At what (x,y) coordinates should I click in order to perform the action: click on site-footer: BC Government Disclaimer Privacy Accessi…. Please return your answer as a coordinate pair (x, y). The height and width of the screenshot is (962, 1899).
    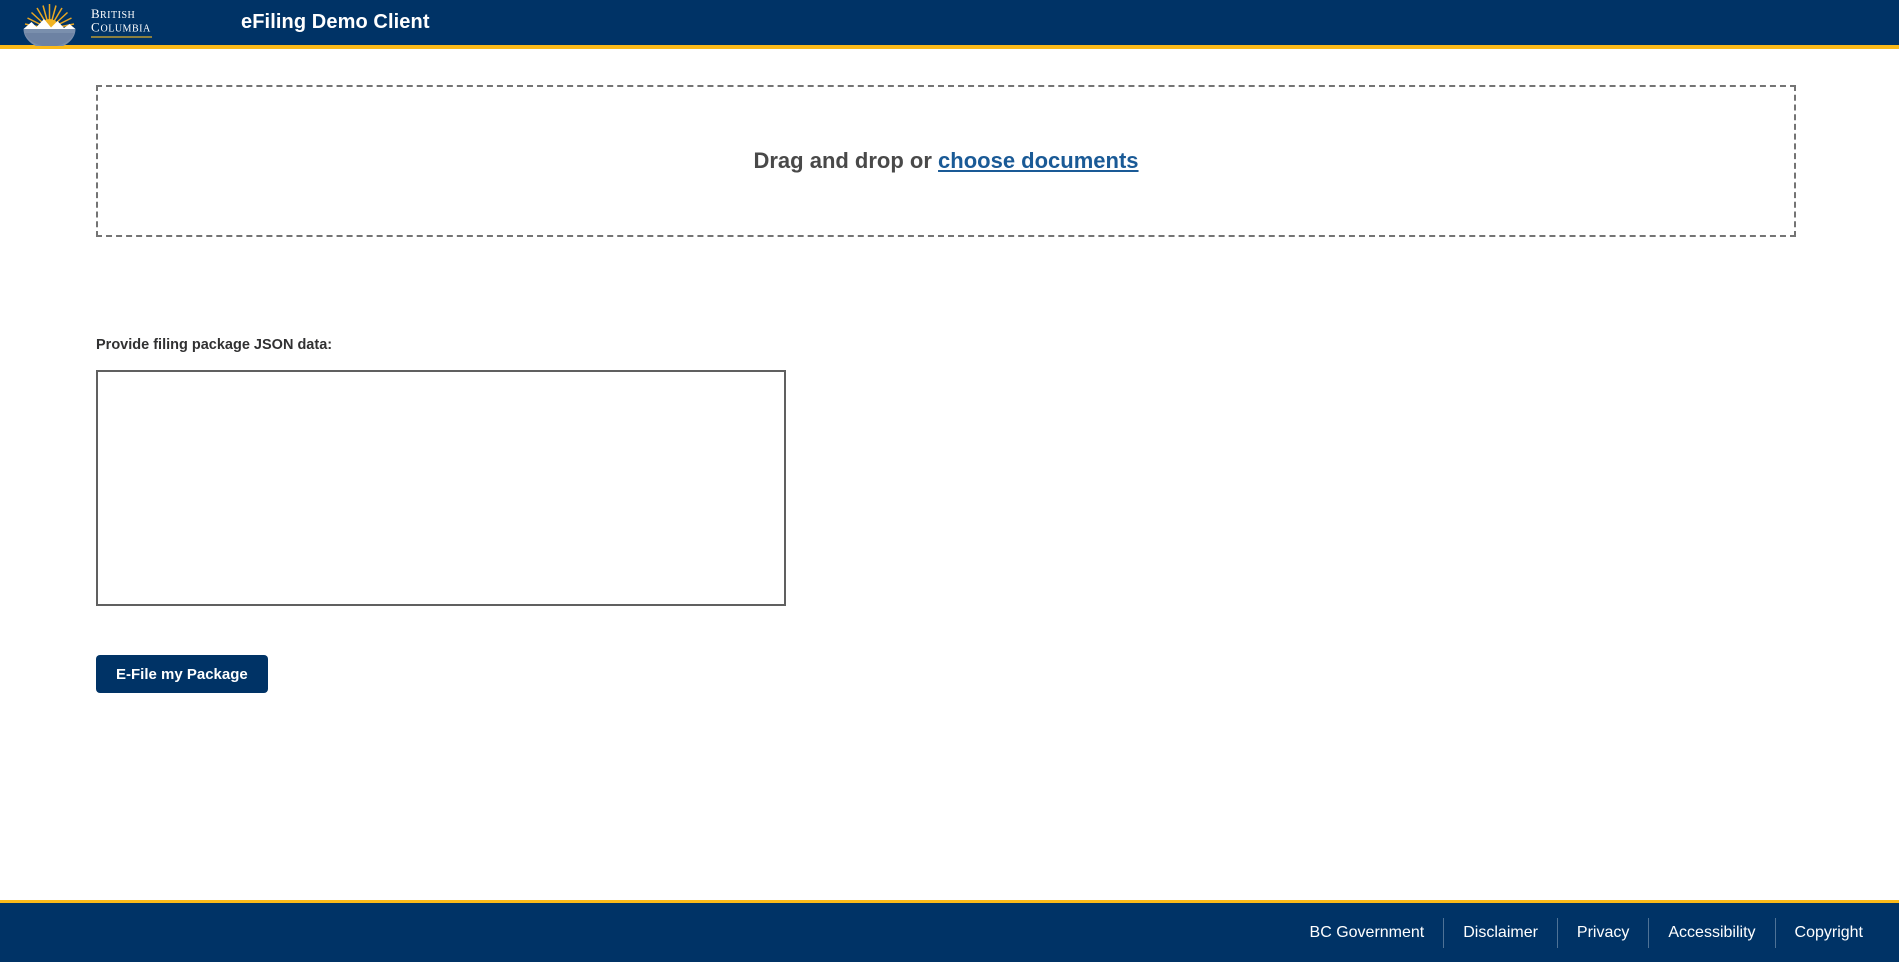
    Looking at the image, I should click on (949, 931).